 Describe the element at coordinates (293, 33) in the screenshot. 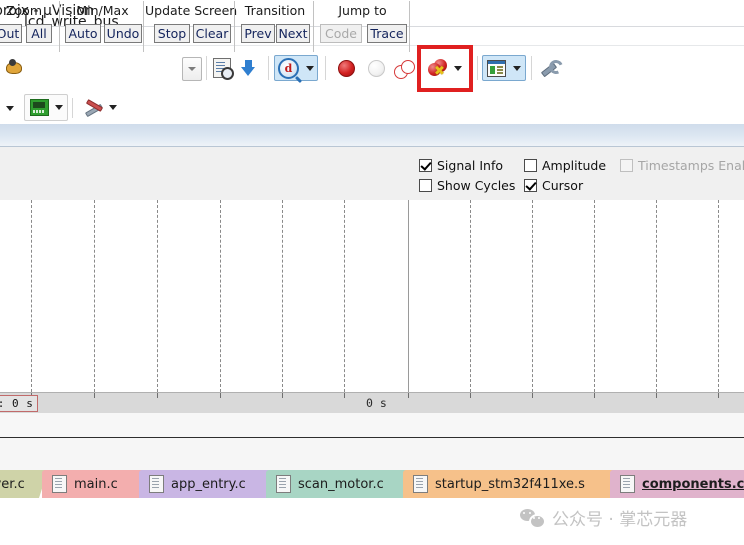

I see `transition-next-button: Next` at that location.